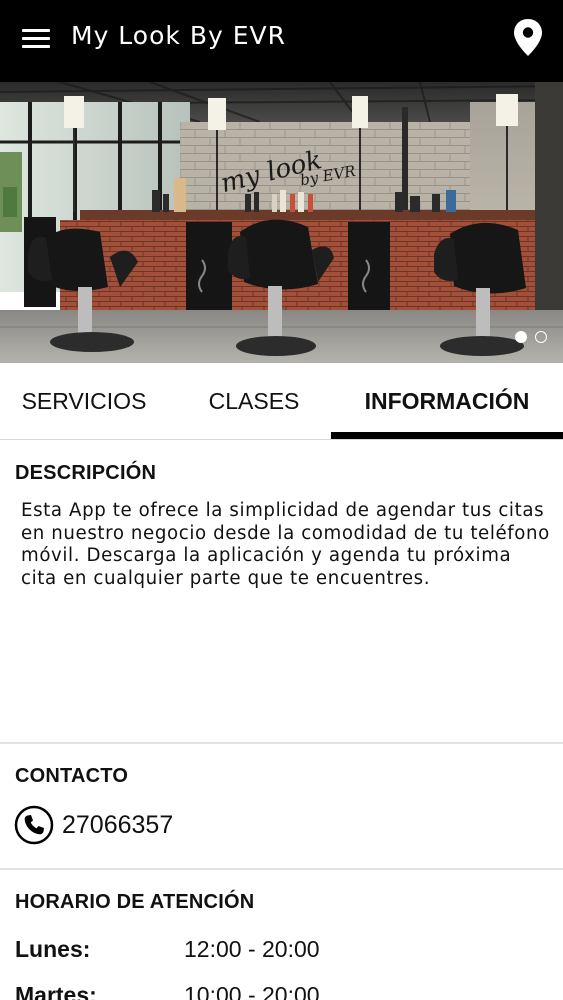 The image size is (563, 1000). Describe the element at coordinates (53, 949) in the screenshot. I see `hours-day: Lunes:` at that location.